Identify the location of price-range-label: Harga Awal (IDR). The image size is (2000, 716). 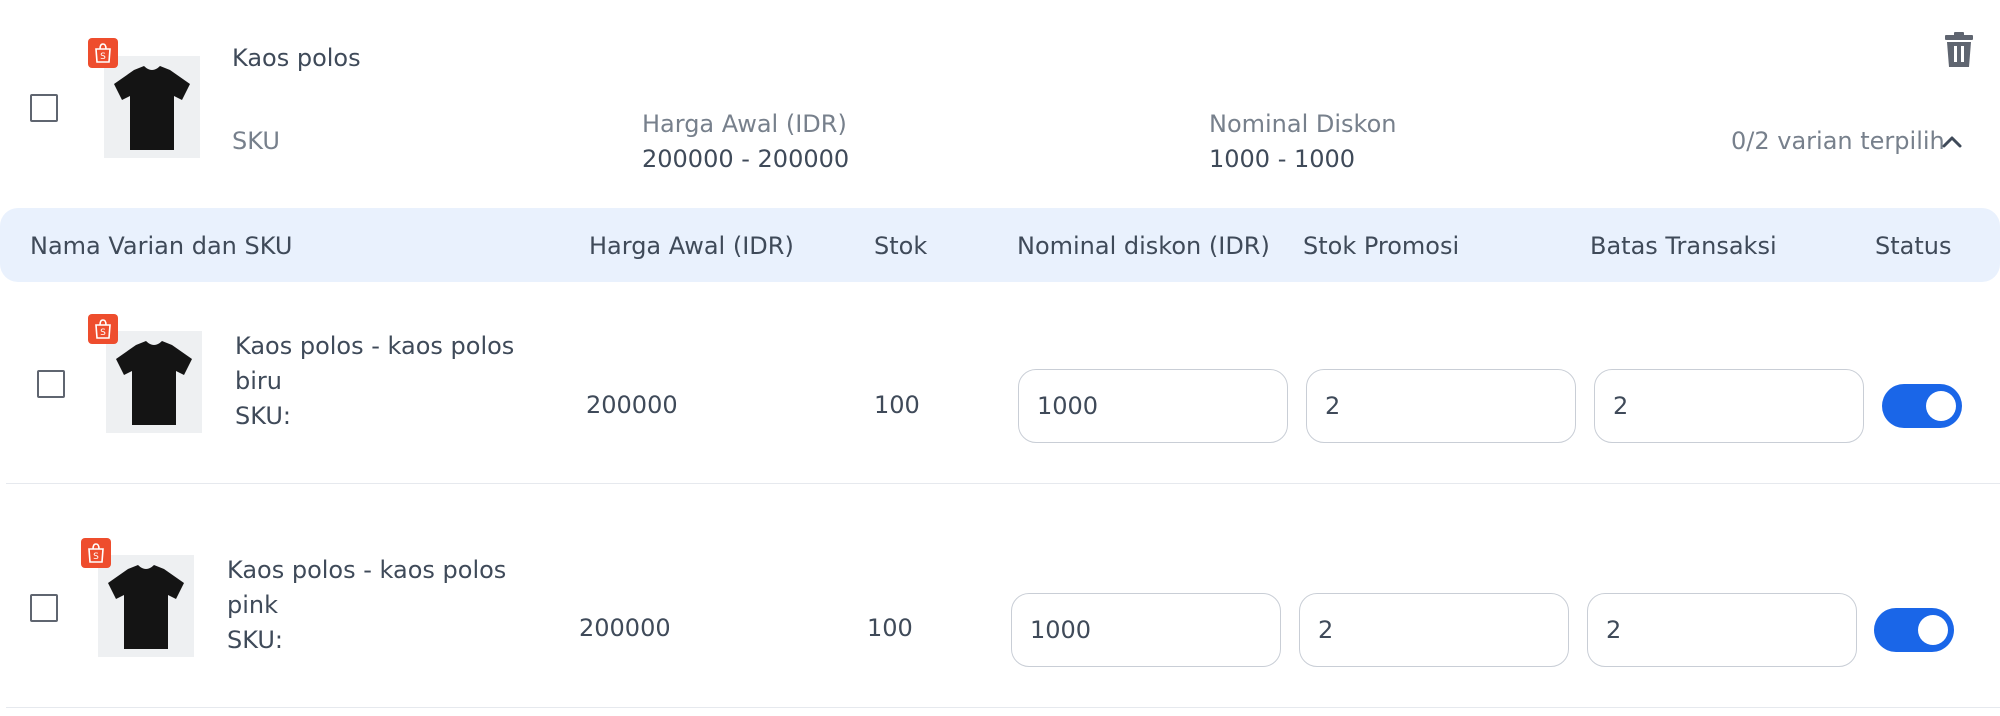
(744, 124).